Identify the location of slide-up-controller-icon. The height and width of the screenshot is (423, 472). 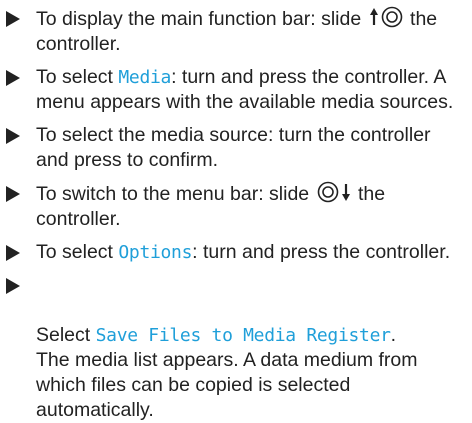
(386, 17).